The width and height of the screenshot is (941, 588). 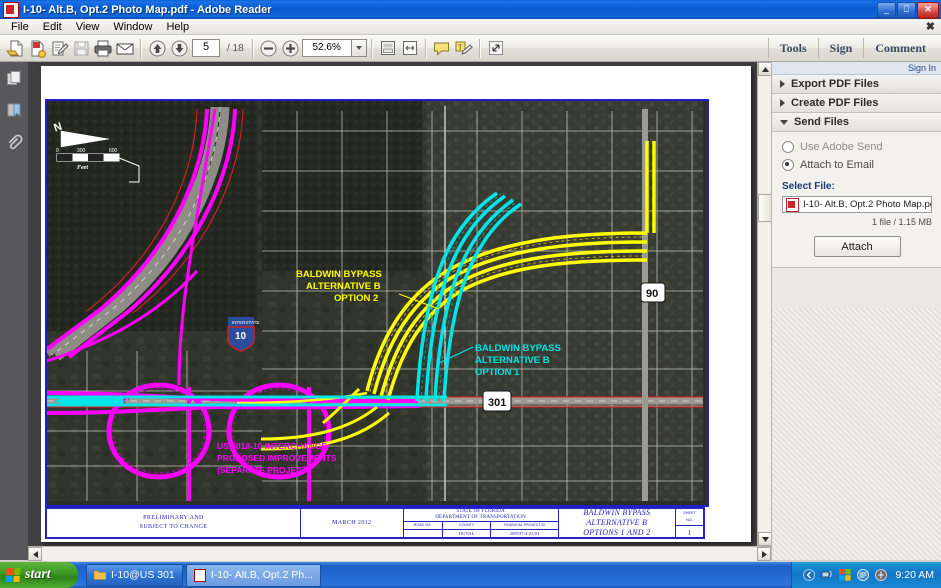 I want to click on zoom-in-button, so click(x=291, y=48).